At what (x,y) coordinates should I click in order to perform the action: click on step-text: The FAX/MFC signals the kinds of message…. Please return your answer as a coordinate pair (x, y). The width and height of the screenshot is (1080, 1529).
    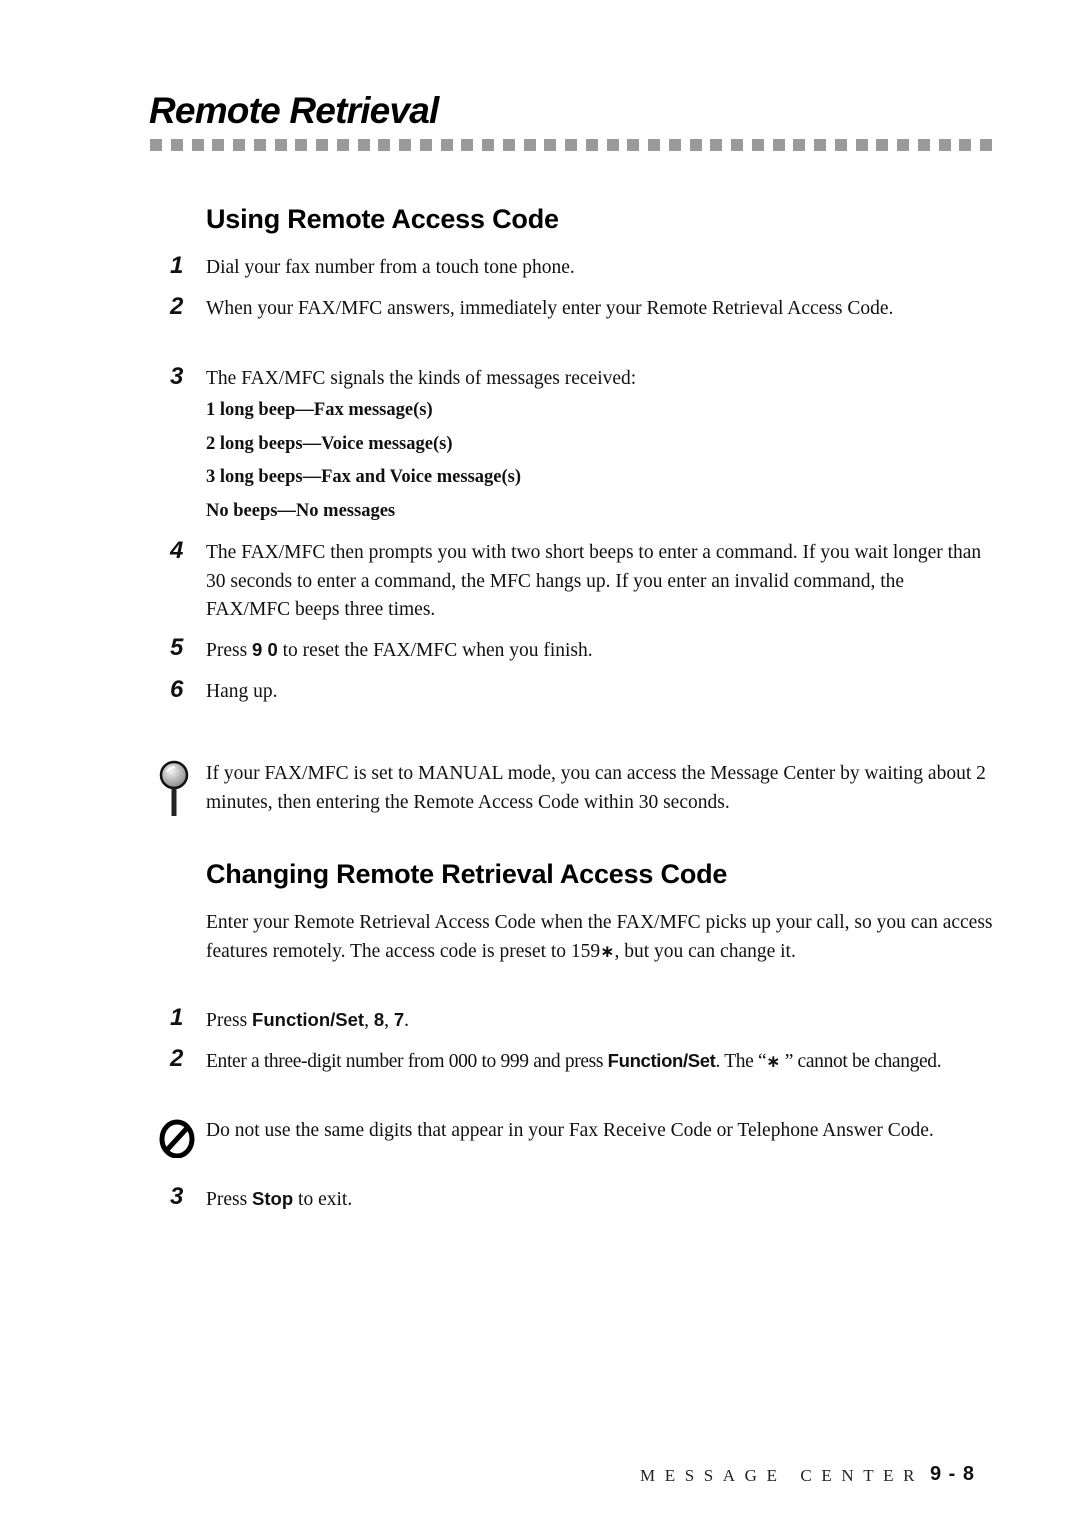
    Looking at the image, I should click on (421, 378).